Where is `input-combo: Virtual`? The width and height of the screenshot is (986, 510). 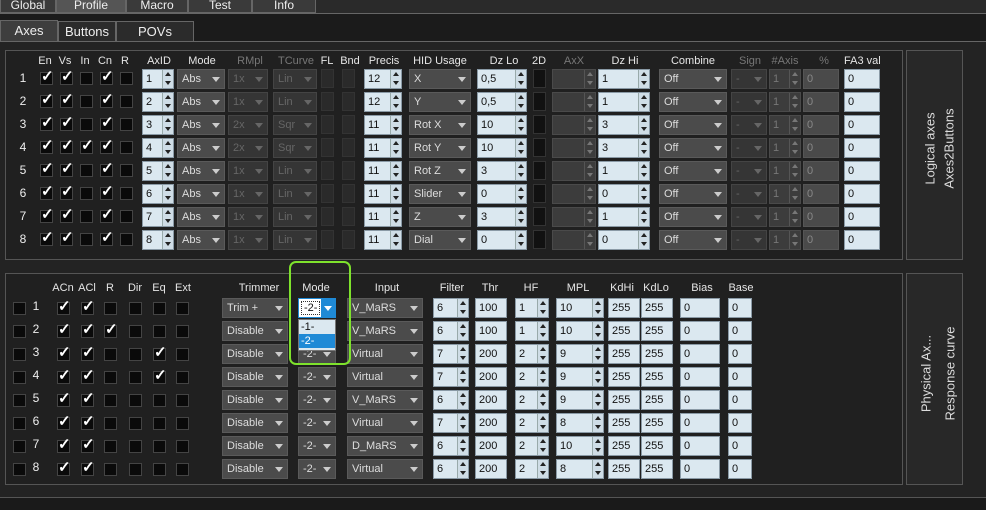 input-combo: Virtual is located at coordinates (385, 354).